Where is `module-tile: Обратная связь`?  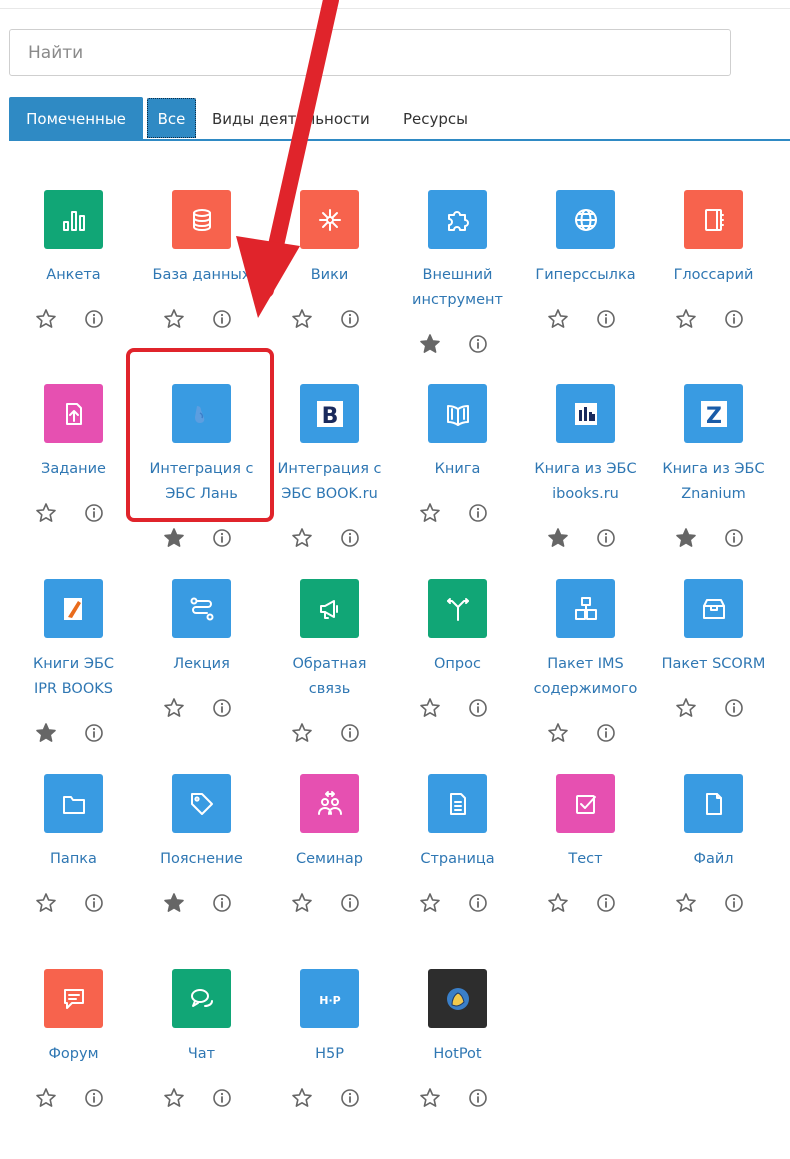
module-tile: Обратная связь is located at coordinates (329, 674).